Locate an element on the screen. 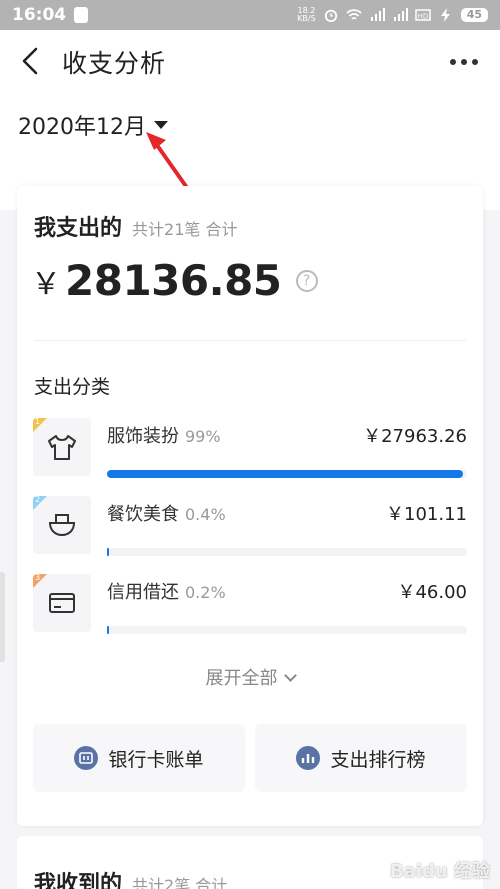  battery-icon: 45 is located at coordinates (474, 15).